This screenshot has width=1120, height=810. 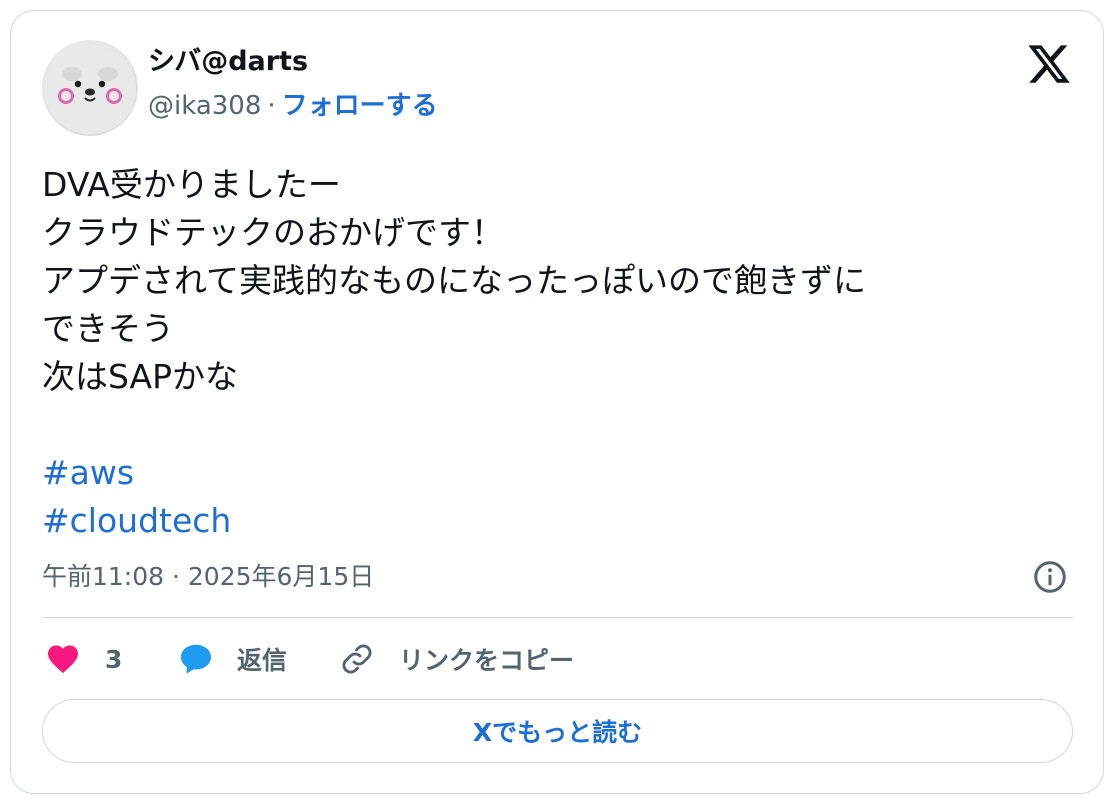 What do you see at coordinates (454, 280) in the screenshot?
I see `post-text-line: アプデされて実践的なものになったっぽいので飽きずに` at bounding box center [454, 280].